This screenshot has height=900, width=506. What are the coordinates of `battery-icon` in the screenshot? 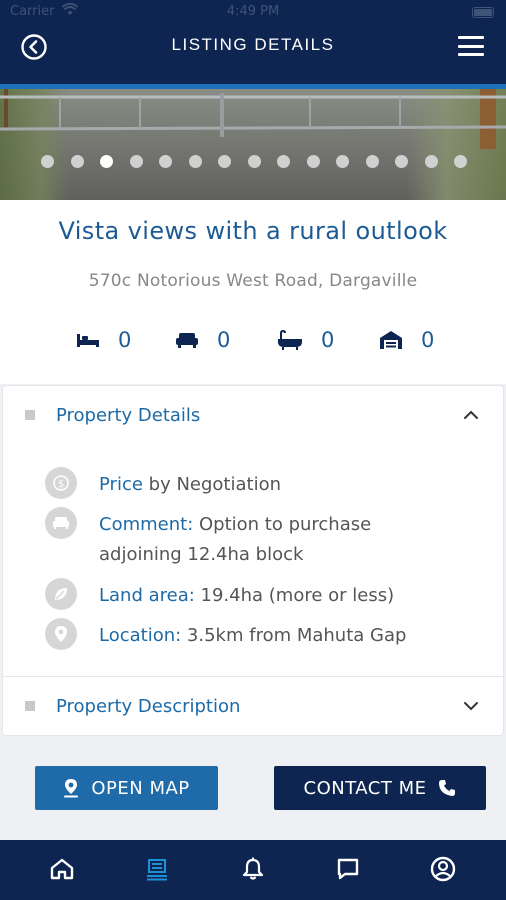 It's located at (483, 12).